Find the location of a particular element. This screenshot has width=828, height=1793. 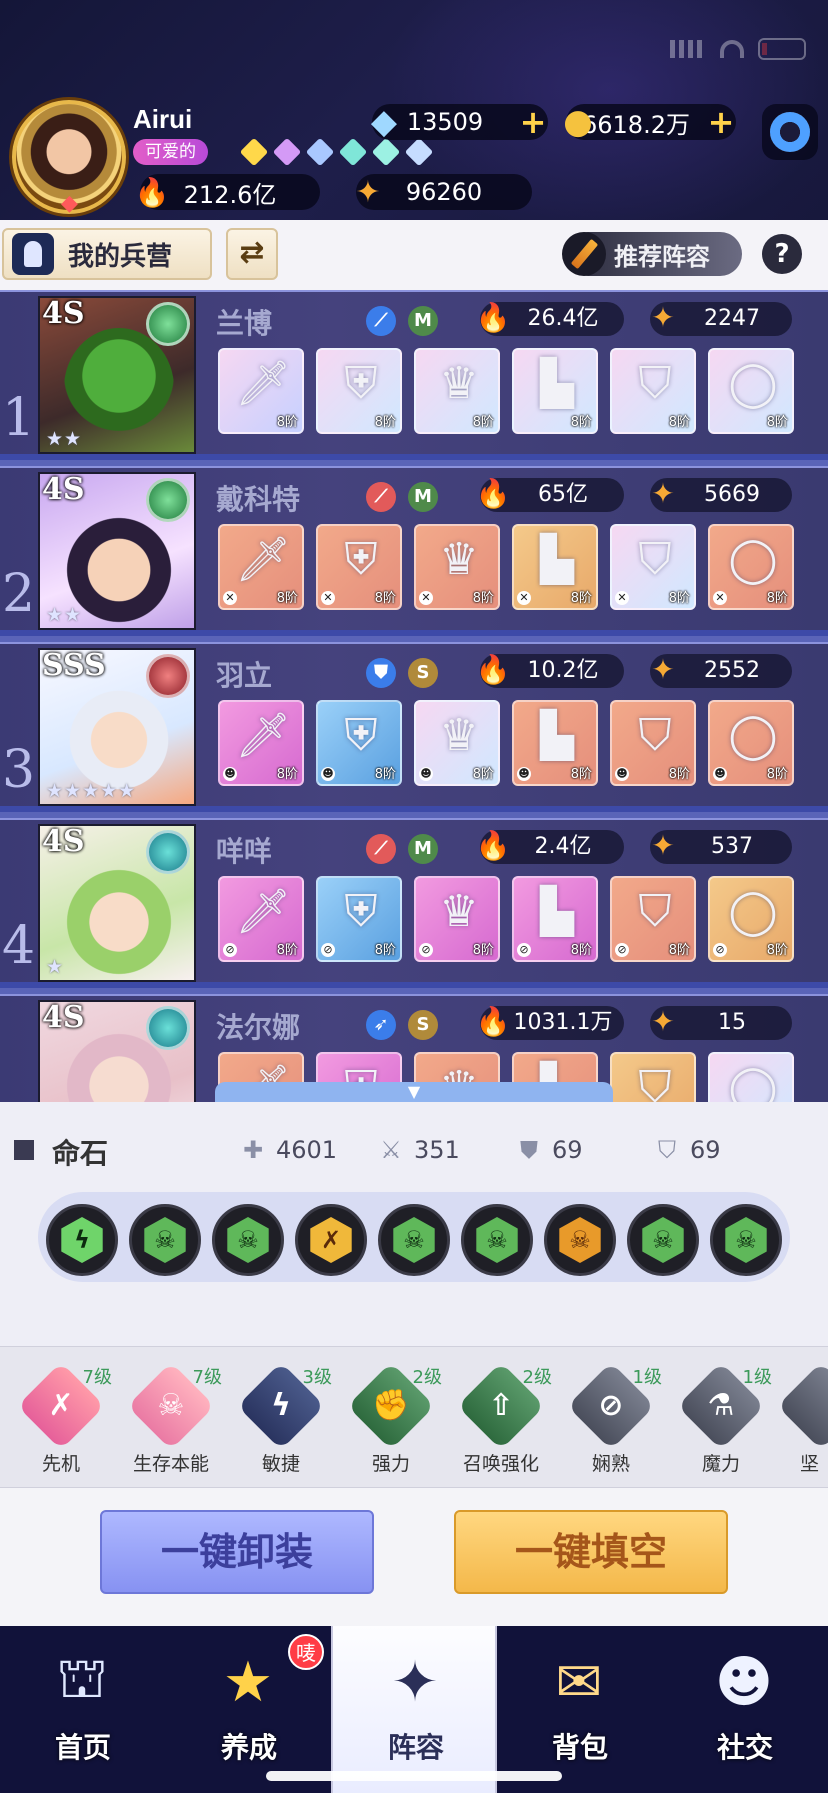

collapse-handle: ▼ is located at coordinates (414, 1092).